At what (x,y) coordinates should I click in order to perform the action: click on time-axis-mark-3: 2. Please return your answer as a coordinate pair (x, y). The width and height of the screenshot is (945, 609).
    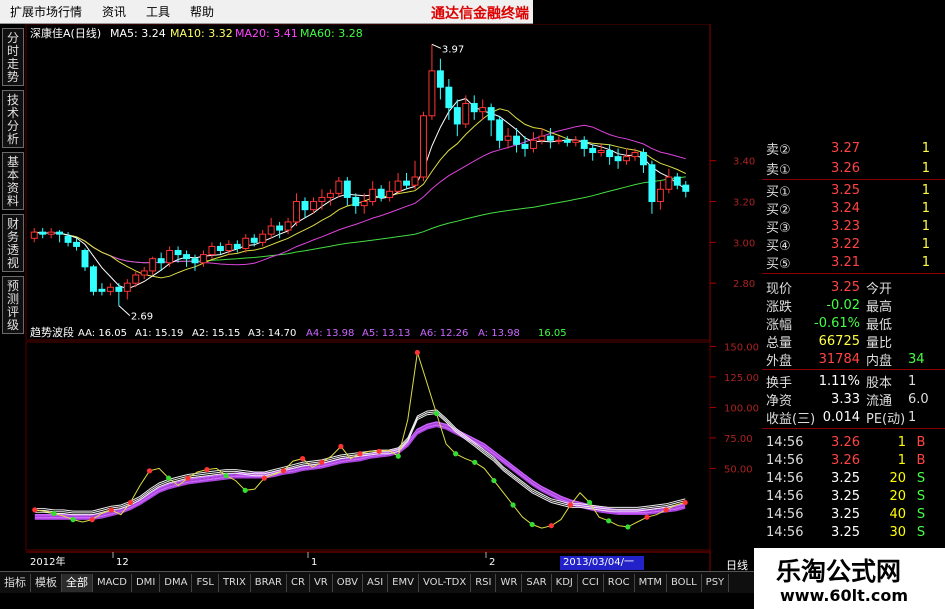
    Looking at the image, I should click on (492, 562).